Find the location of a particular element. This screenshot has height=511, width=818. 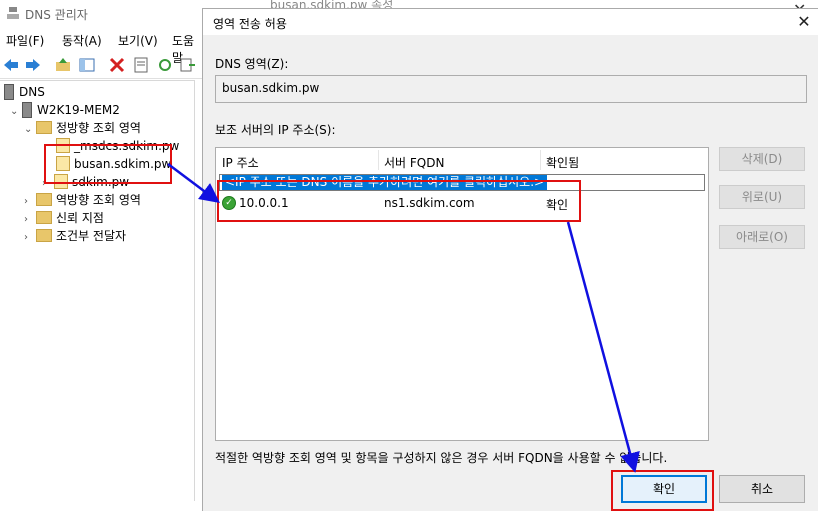

arrow-zone-to-entry is located at coordinates (193, 183).